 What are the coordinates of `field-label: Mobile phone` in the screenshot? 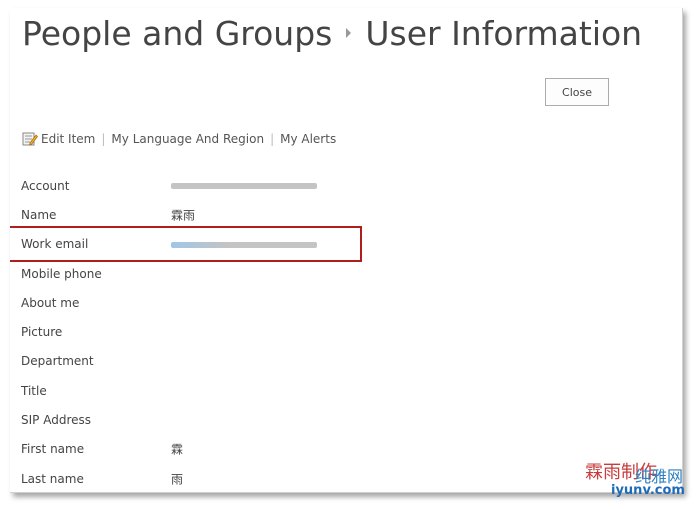 It's located at (61, 273).